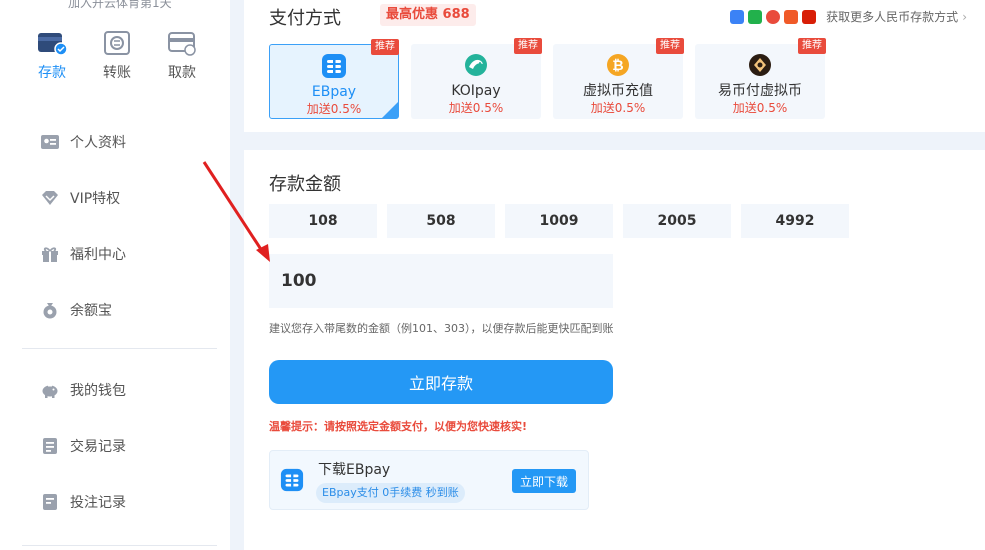  Describe the element at coordinates (50, 198) in the screenshot. I see `diamond-icon` at that location.